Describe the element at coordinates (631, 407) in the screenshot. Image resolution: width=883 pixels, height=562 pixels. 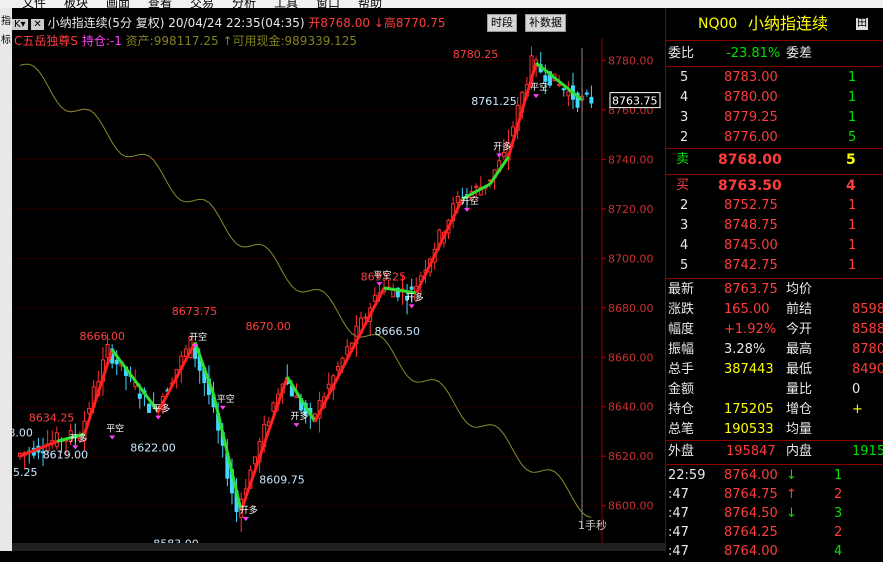
I see `y-tick-label: 8640.00` at that location.